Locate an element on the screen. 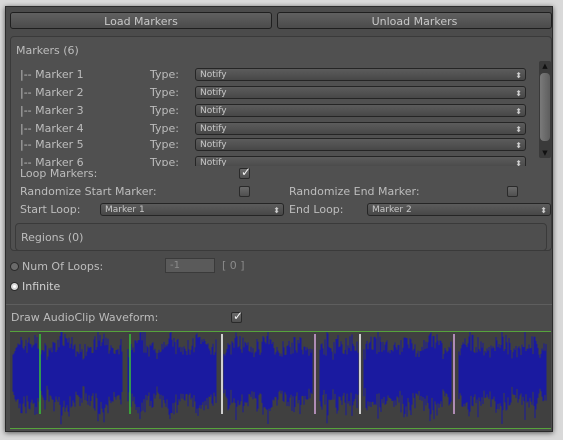 The width and height of the screenshot is (563, 440). draw-waveform-checkbox: ✓ is located at coordinates (237, 316).